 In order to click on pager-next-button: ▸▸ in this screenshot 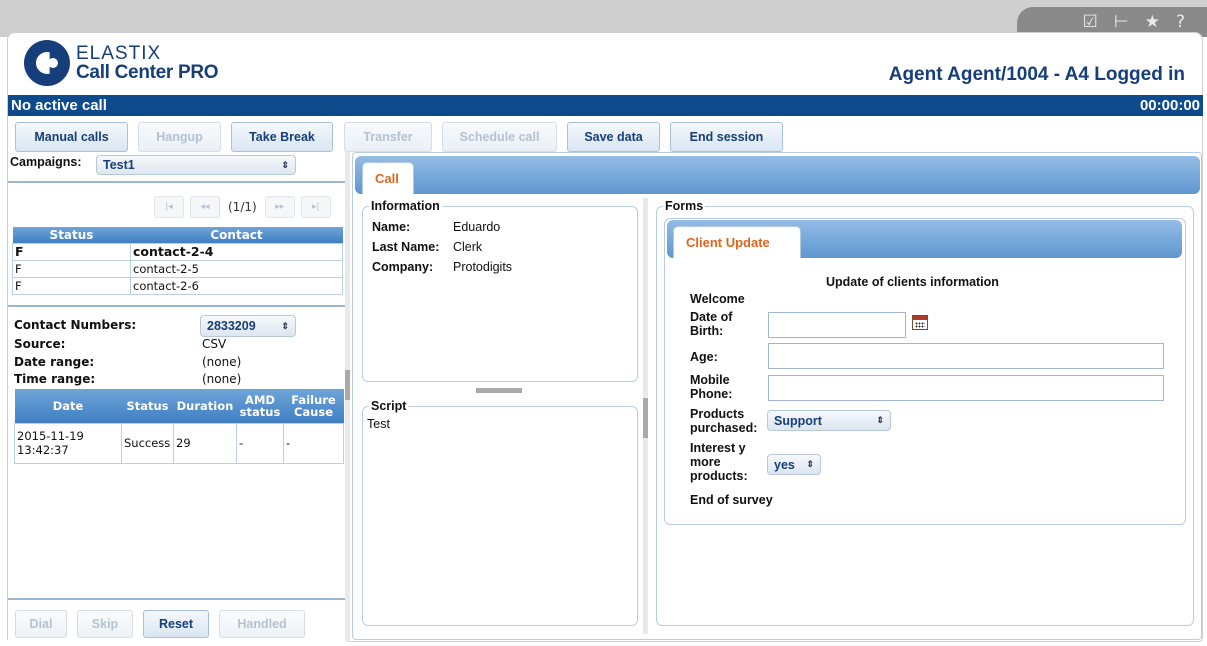, I will do `click(279, 207)`.